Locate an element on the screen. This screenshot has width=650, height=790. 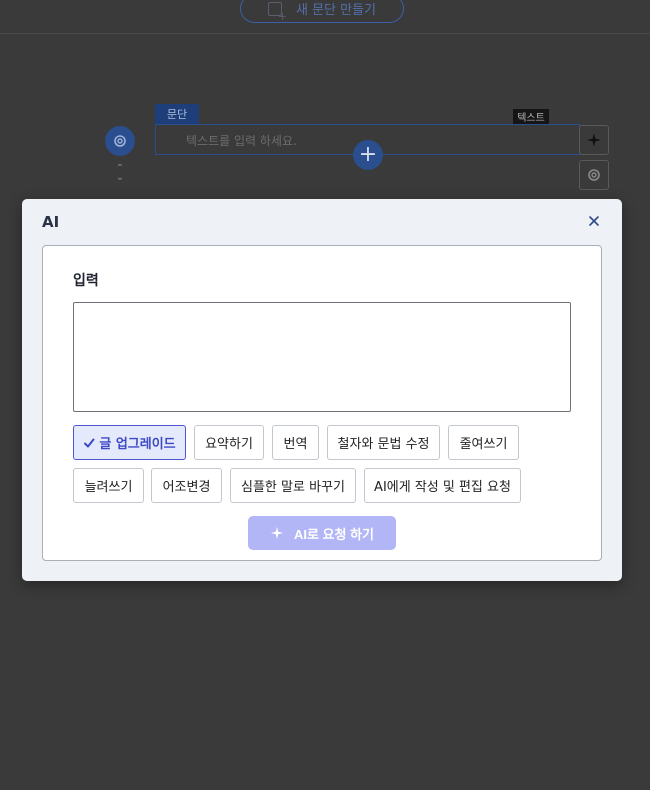
plus-icon: + is located at coordinates (368, 154).